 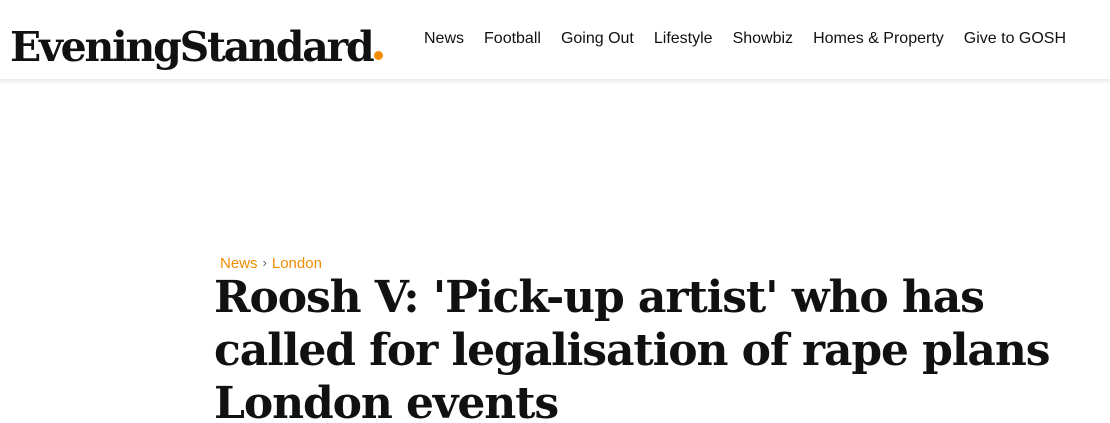 What do you see at coordinates (683, 39) in the screenshot?
I see `nav-item-lifestyle: Lifestyle` at bounding box center [683, 39].